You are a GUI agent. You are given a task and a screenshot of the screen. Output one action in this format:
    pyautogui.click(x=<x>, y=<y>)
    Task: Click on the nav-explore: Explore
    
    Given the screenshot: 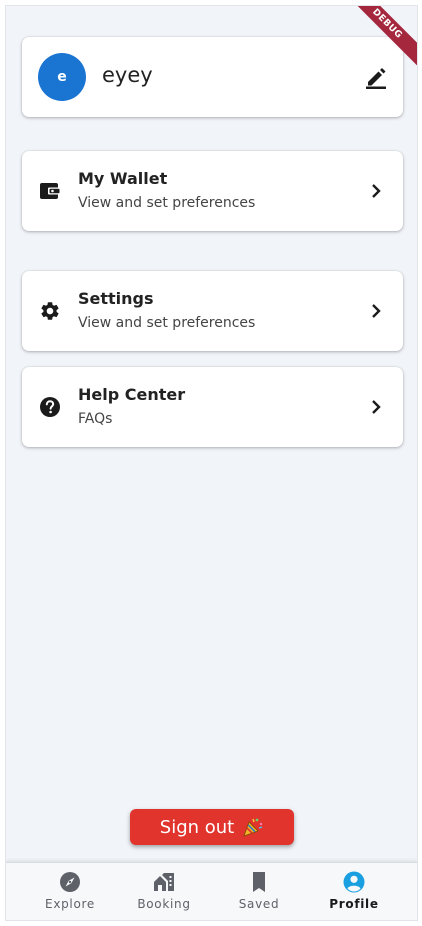 What is the action you would take?
    pyautogui.click(x=70, y=891)
    